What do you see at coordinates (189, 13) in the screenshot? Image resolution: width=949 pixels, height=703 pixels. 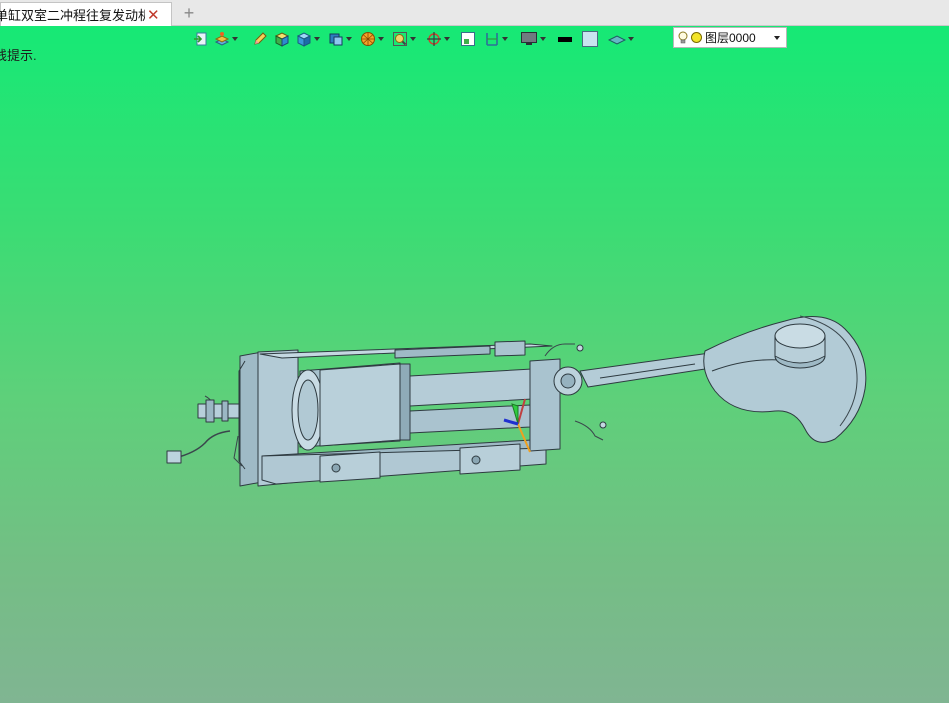 I see `add-tab-button: +` at bounding box center [189, 13].